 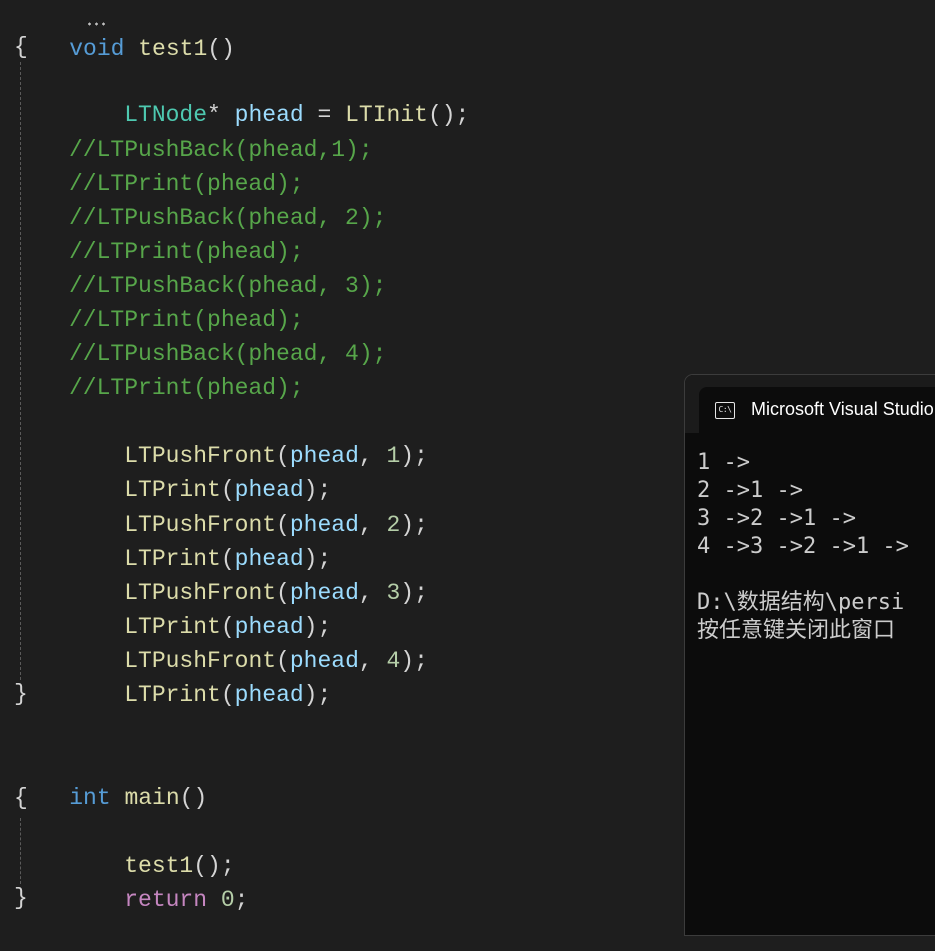 I want to click on number-literal: 2, so click(x=393, y=525).